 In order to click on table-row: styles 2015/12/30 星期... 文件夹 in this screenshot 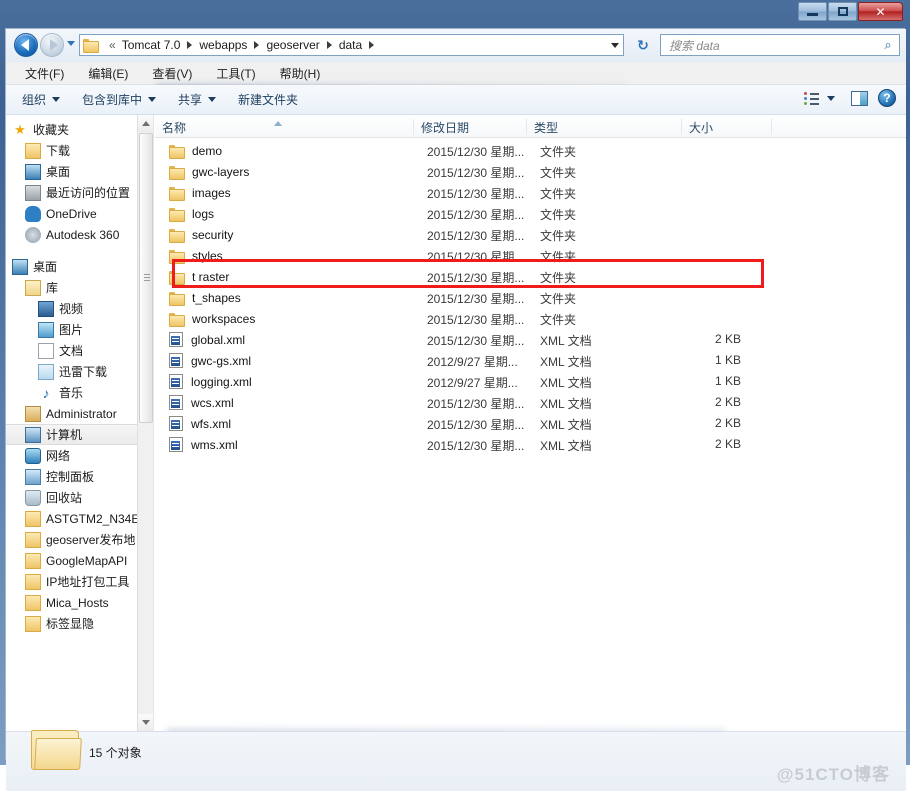, I will do `click(530, 255)`.